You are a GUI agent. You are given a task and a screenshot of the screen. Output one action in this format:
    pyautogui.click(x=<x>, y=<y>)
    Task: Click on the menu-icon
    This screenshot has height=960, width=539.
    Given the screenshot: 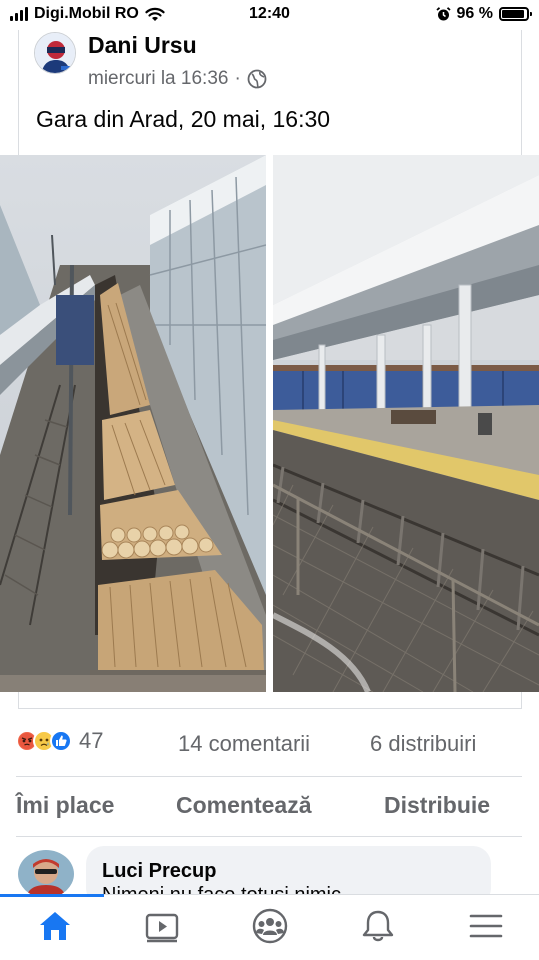 What is the action you would take?
    pyautogui.click(x=486, y=926)
    